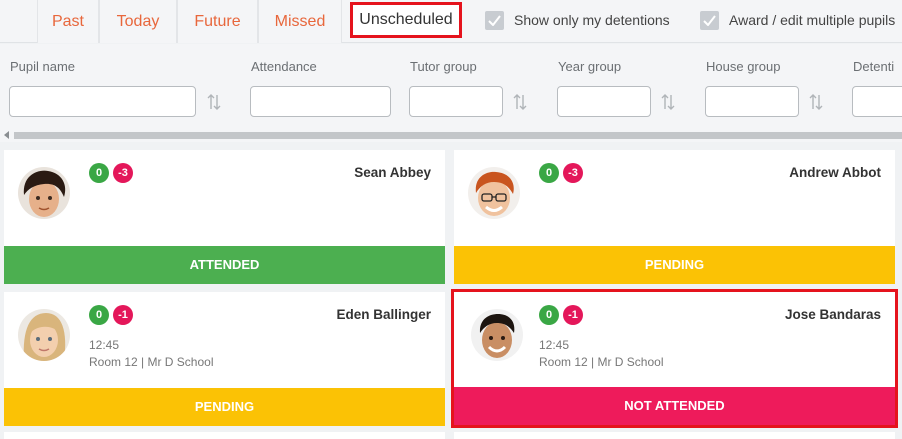  What do you see at coordinates (102, 101) in the screenshot?
I see `pupil-name-input` at bounding box center [102, 101].